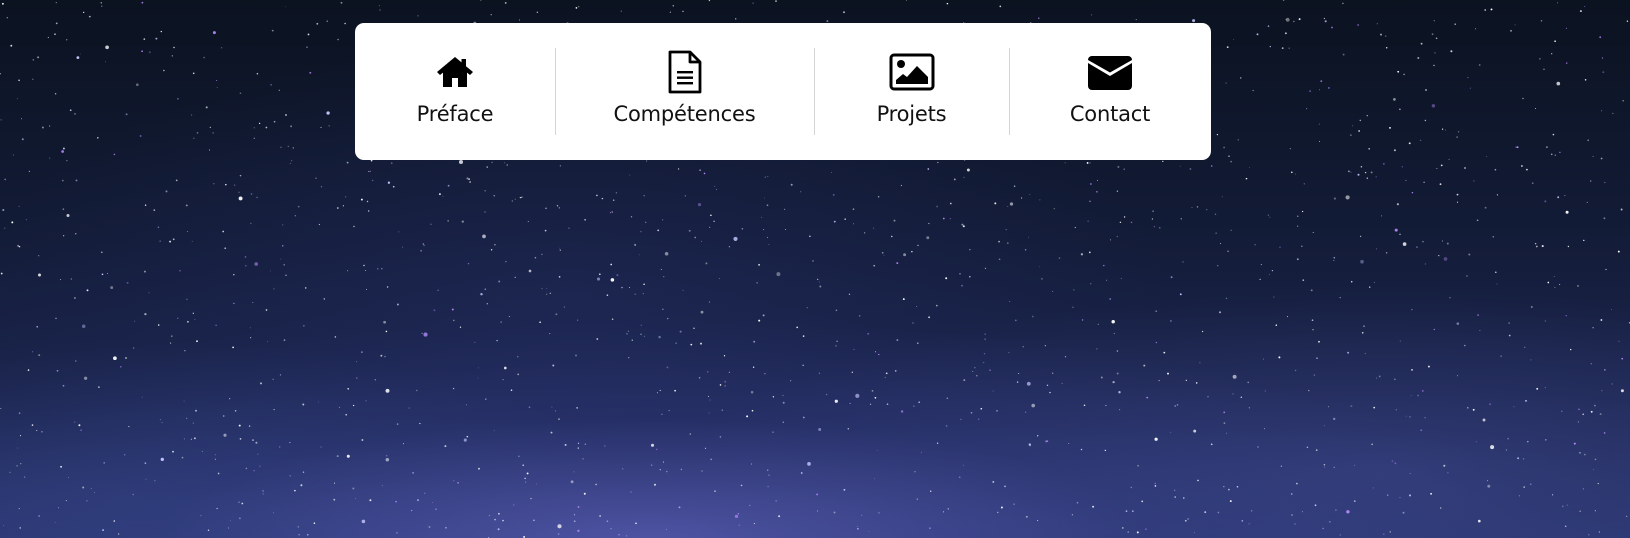 The image size is (1630, 538). Describe the element at coordinates (912, 72) in the screenshot. I see `image-icon` at that location.